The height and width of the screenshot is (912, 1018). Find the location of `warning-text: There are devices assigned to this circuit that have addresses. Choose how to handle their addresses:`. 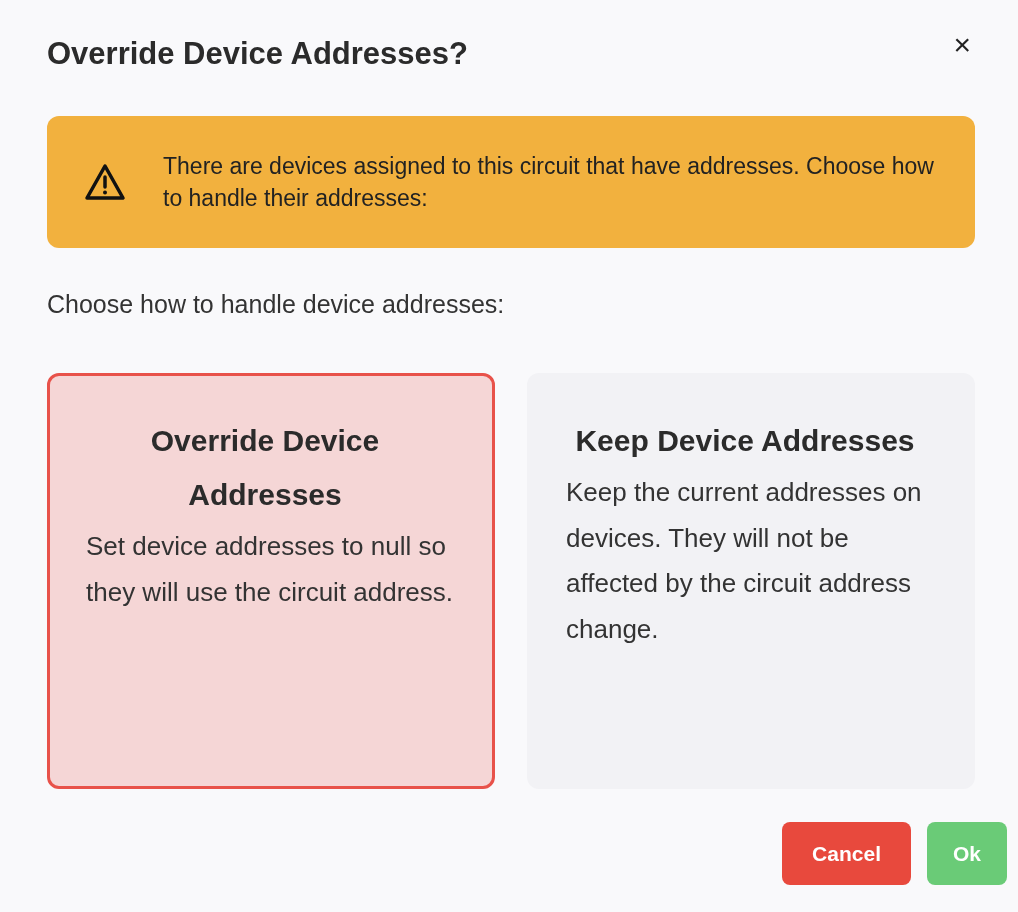

warning-text: There are devices assigned to this circuit that have addresses. Choose how to handle their addresses: is located at coordinates (549, 182).